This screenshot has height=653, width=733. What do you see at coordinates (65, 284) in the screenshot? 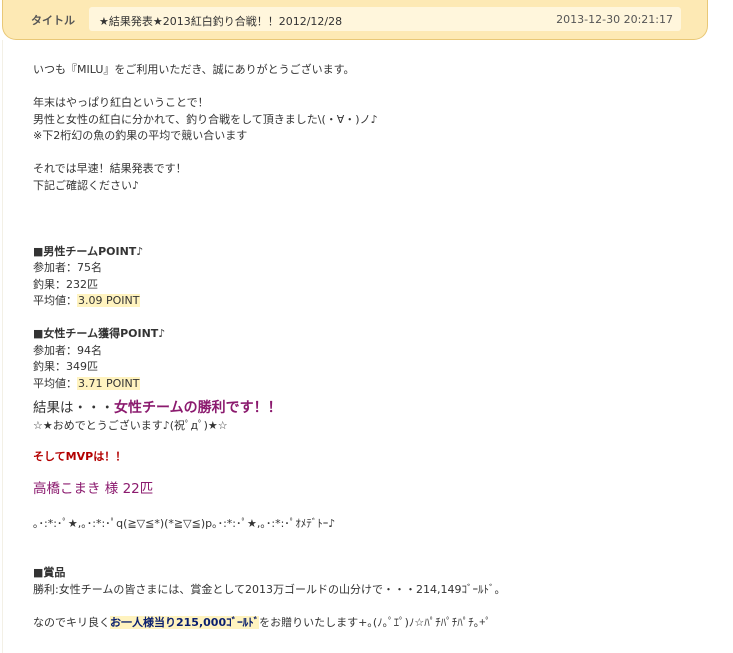
I see `male-catch: 釣果：232匹` at bounding box center [65, 284].